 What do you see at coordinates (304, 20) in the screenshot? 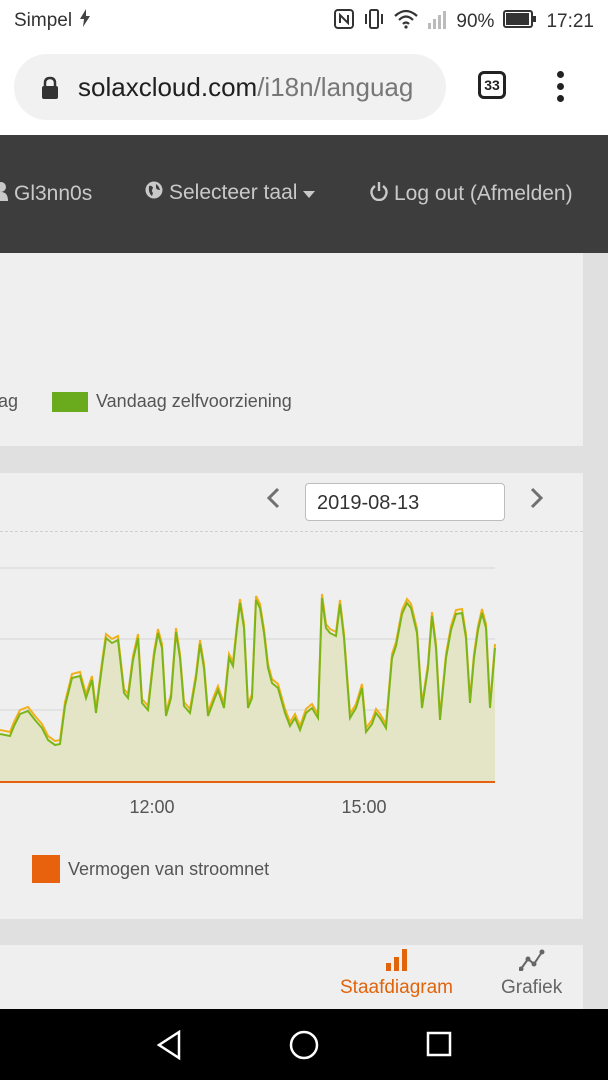
I see `android-status-bar: Simpel 90% 17:21` at bounding box center [304, 20].